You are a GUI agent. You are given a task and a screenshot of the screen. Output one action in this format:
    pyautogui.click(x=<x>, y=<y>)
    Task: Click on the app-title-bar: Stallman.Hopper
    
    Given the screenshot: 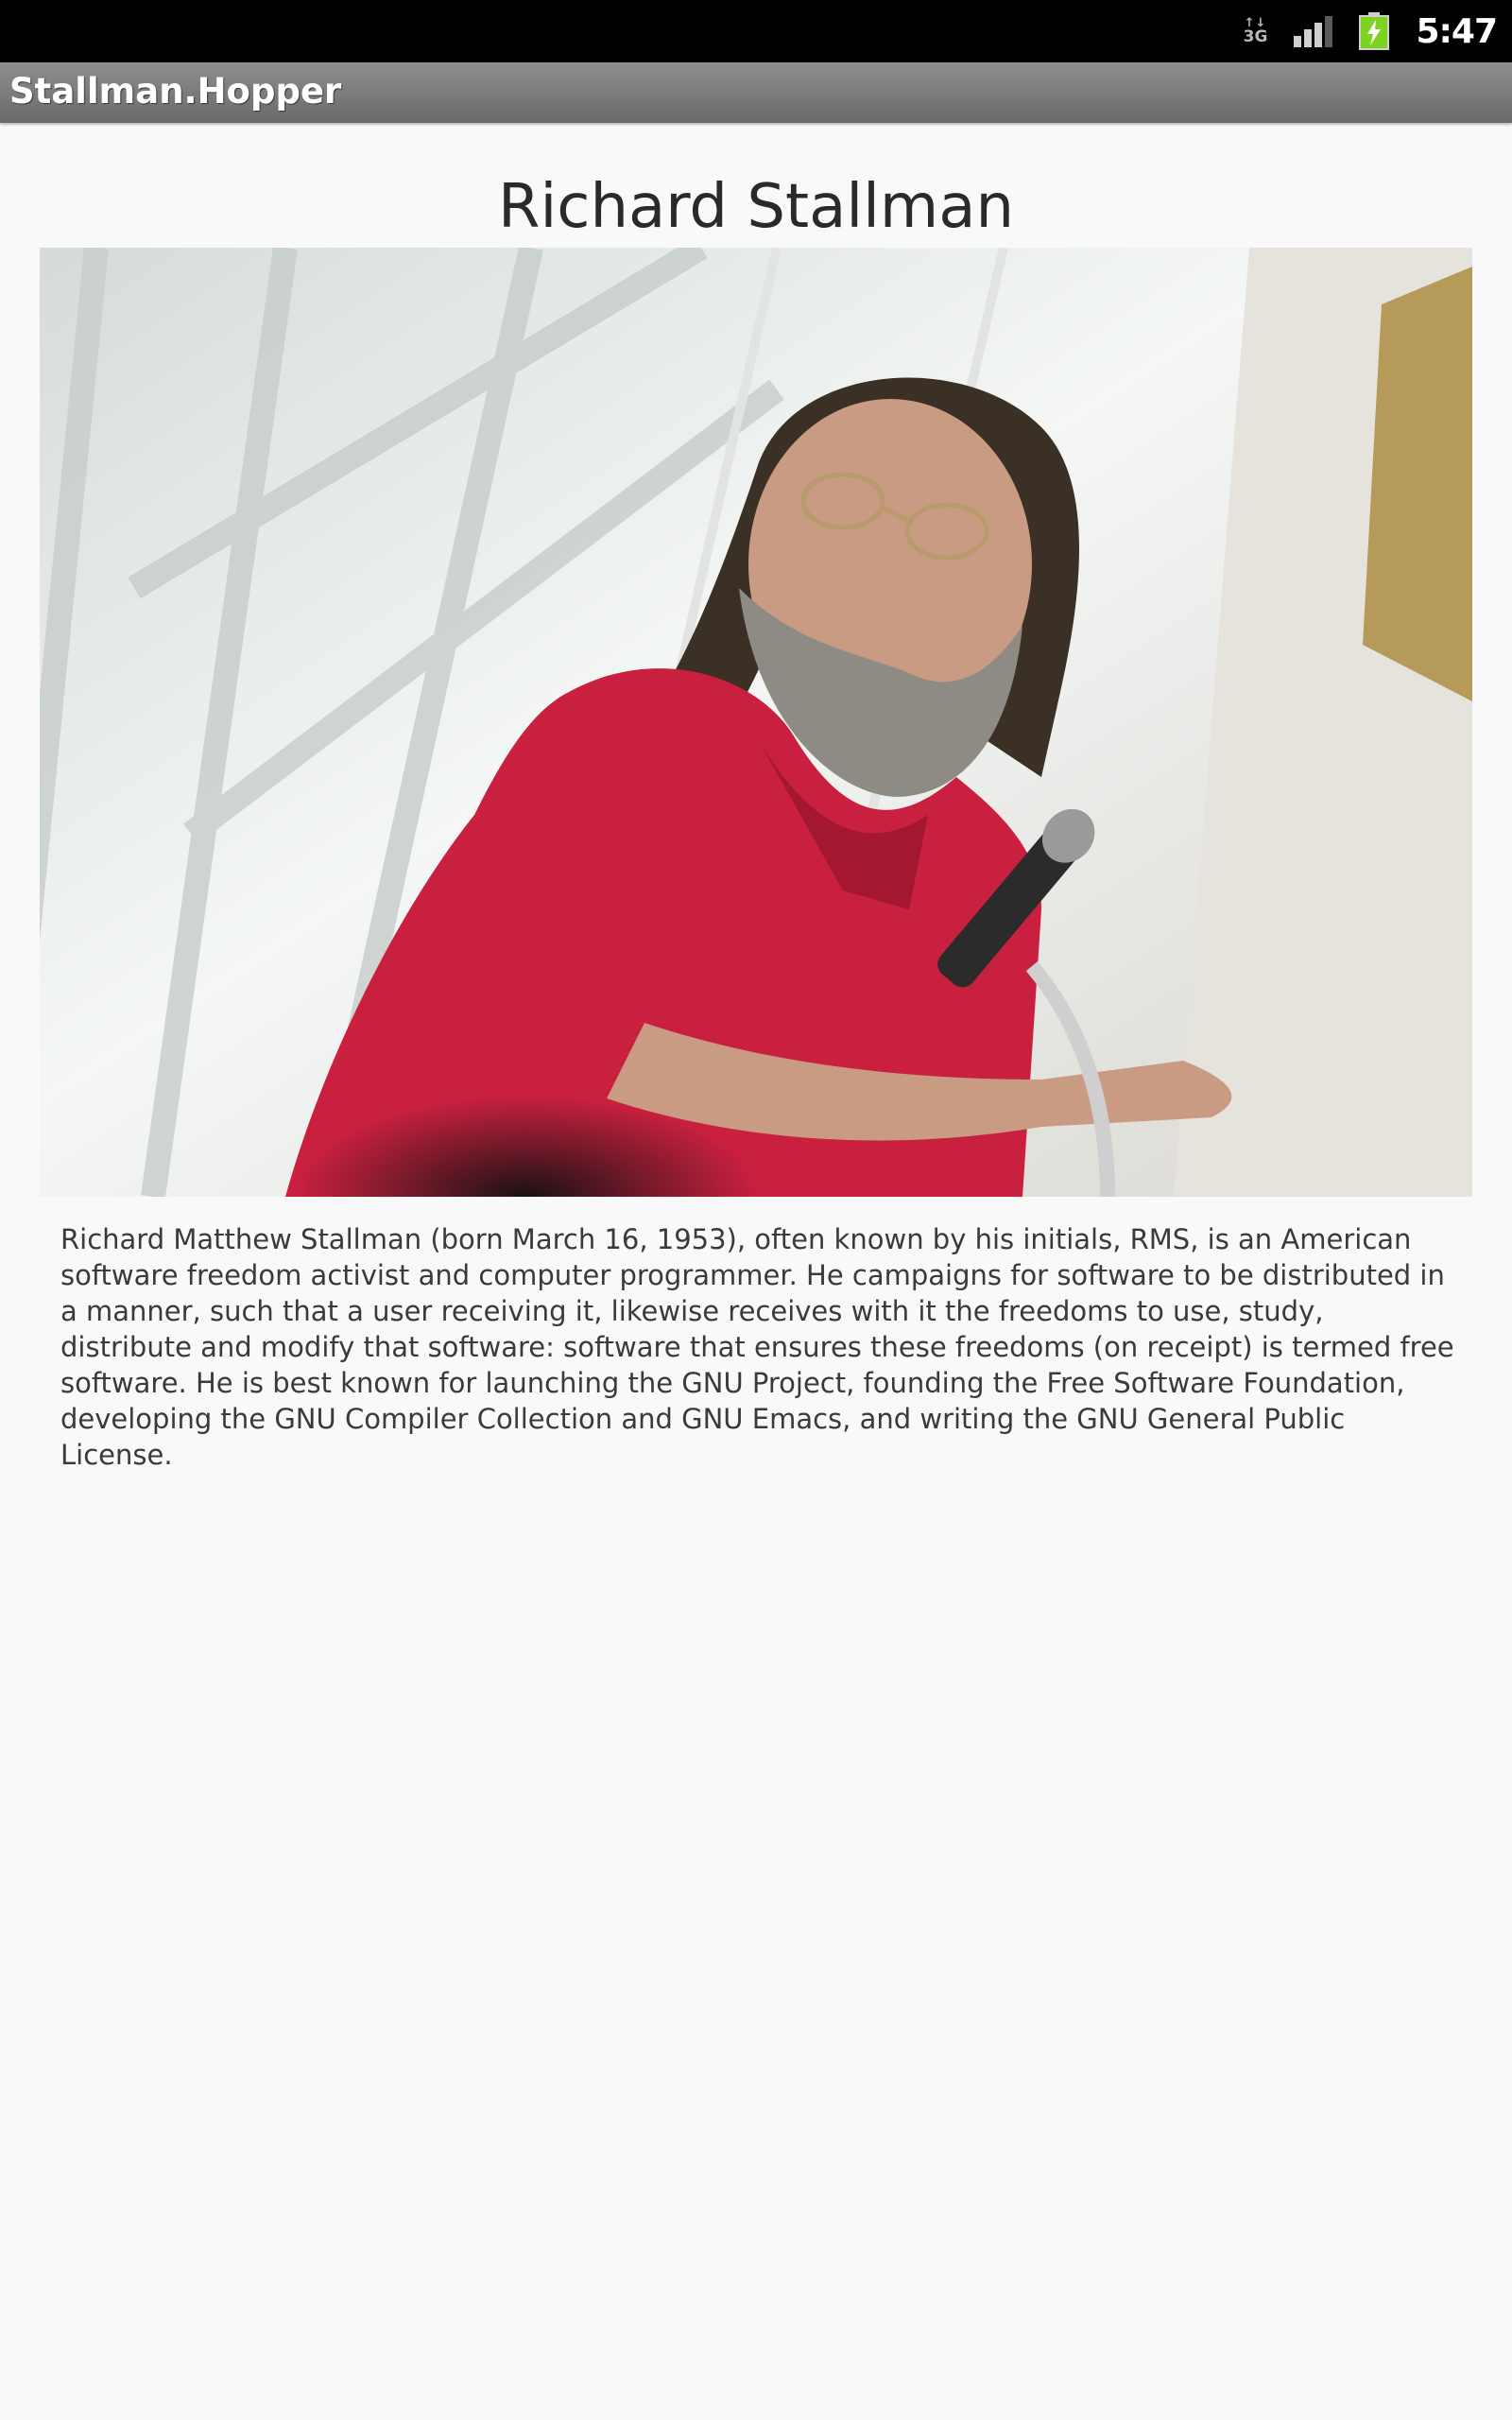 What is the action you would take?
    pyautogui.click(x=756, y=92)
    